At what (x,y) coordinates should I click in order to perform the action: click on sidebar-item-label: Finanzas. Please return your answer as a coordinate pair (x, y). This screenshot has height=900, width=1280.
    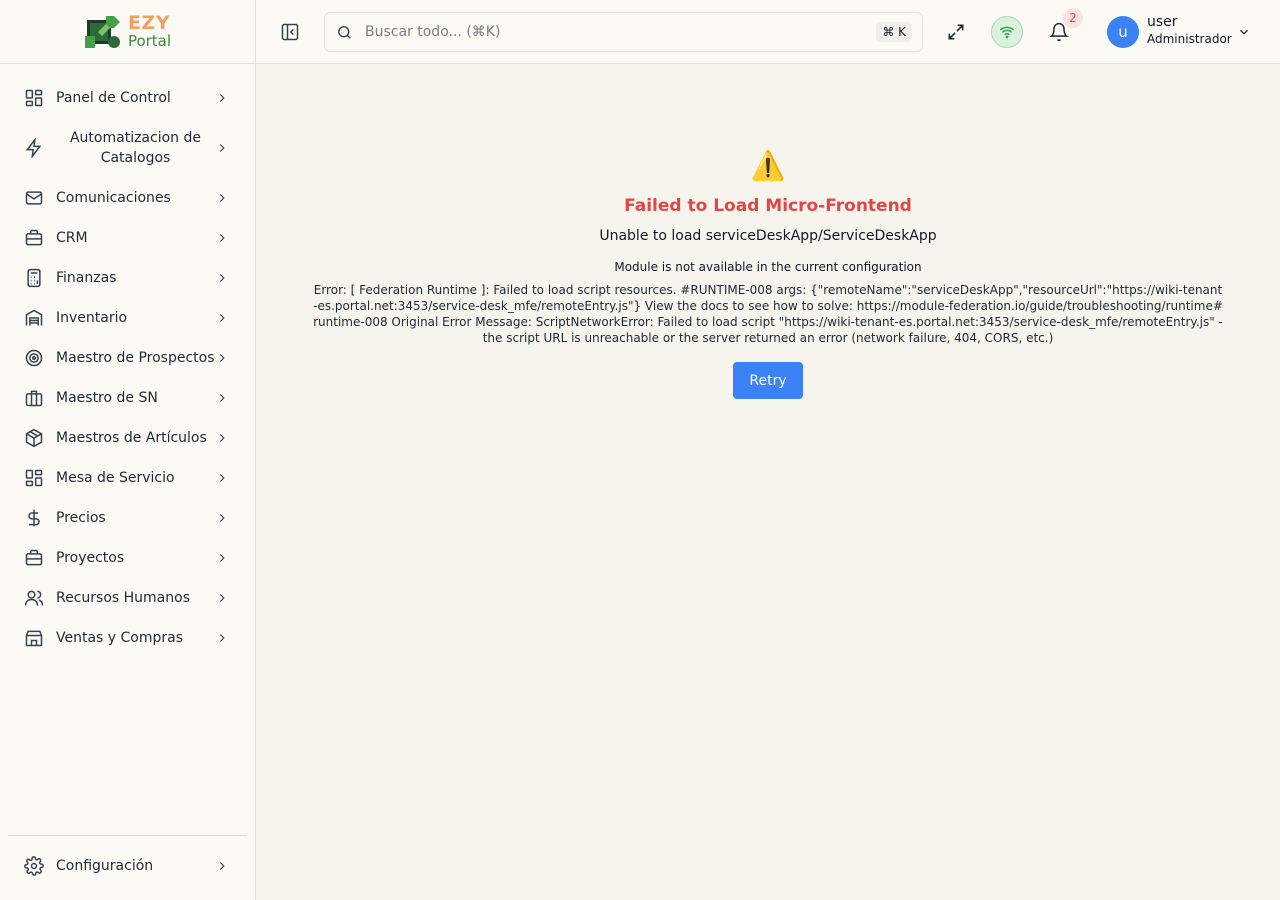
    Looking at the image, I should click on (86, 278).